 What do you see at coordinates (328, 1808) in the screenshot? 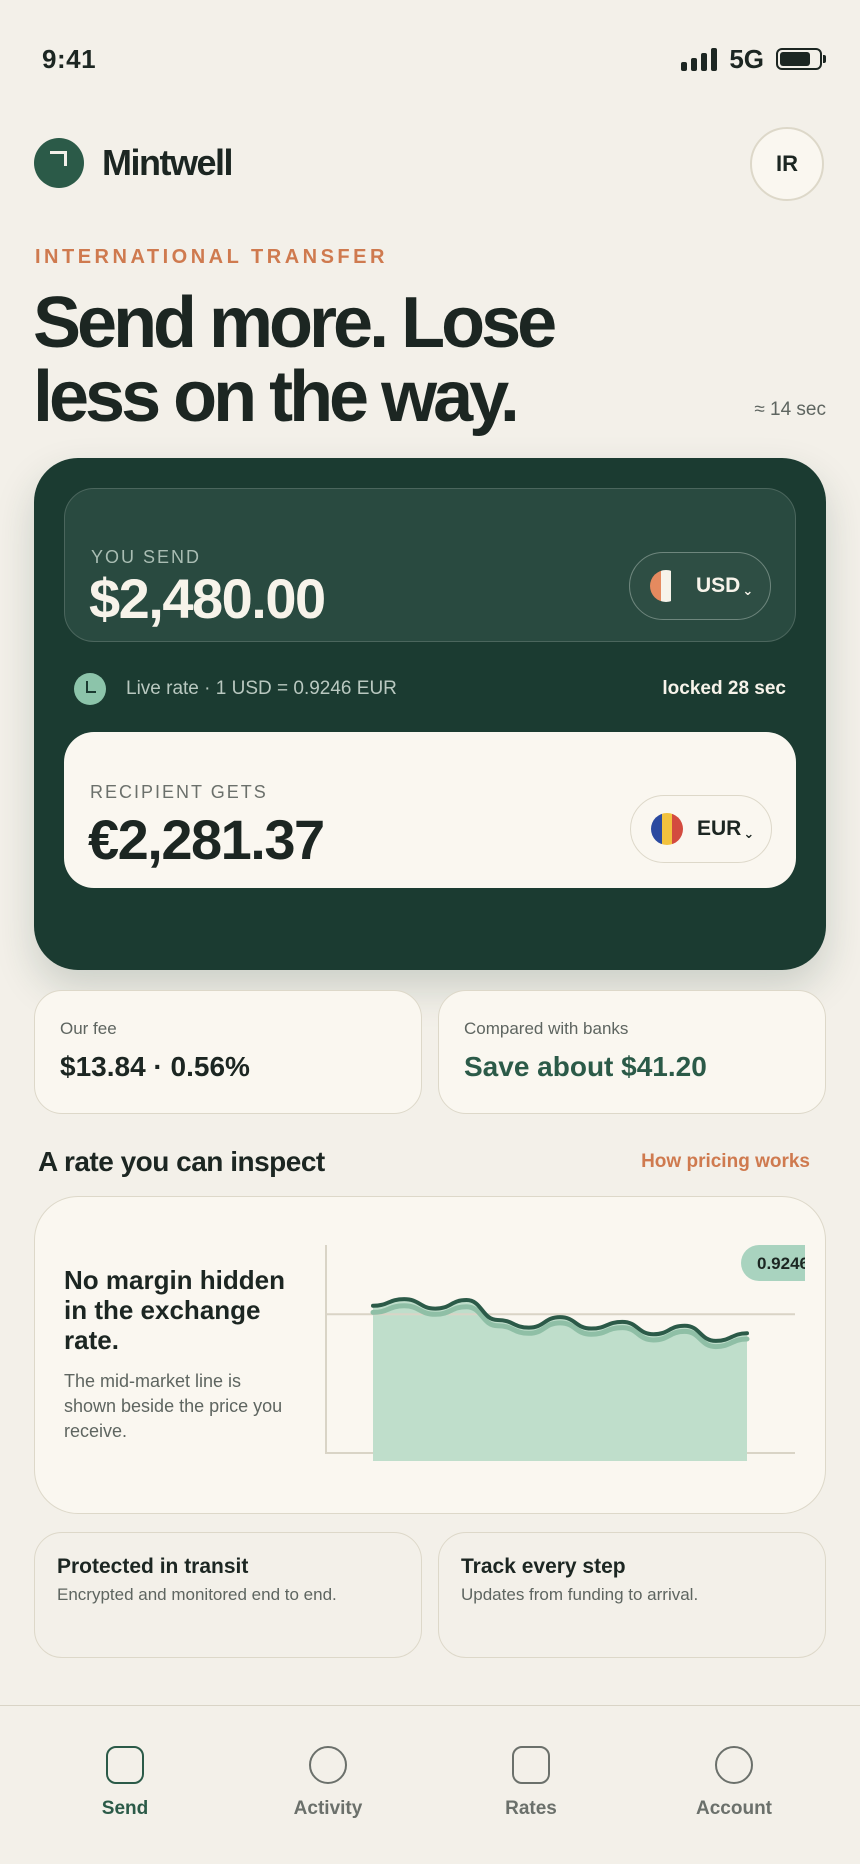
I see `tab-label: Activity` at bounding box center [328, 1808].